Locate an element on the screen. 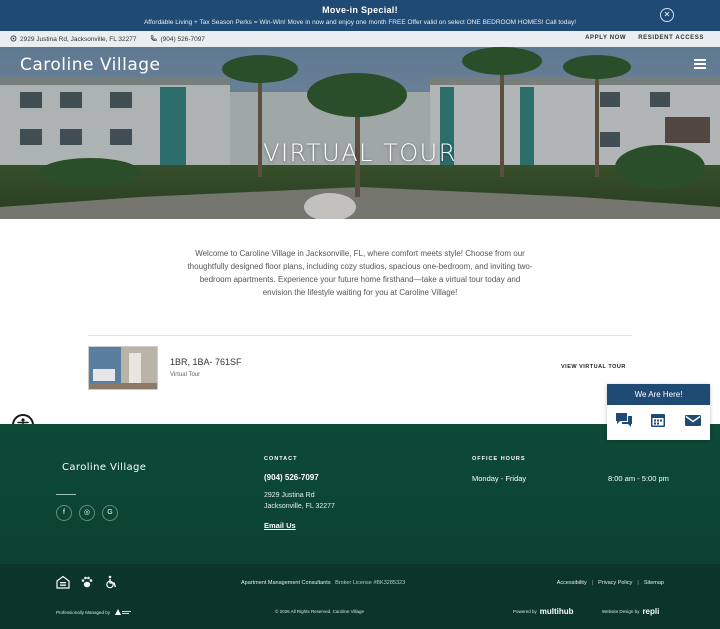  phone-text: (904) 526-7097 is located at coordinates (182, 39).